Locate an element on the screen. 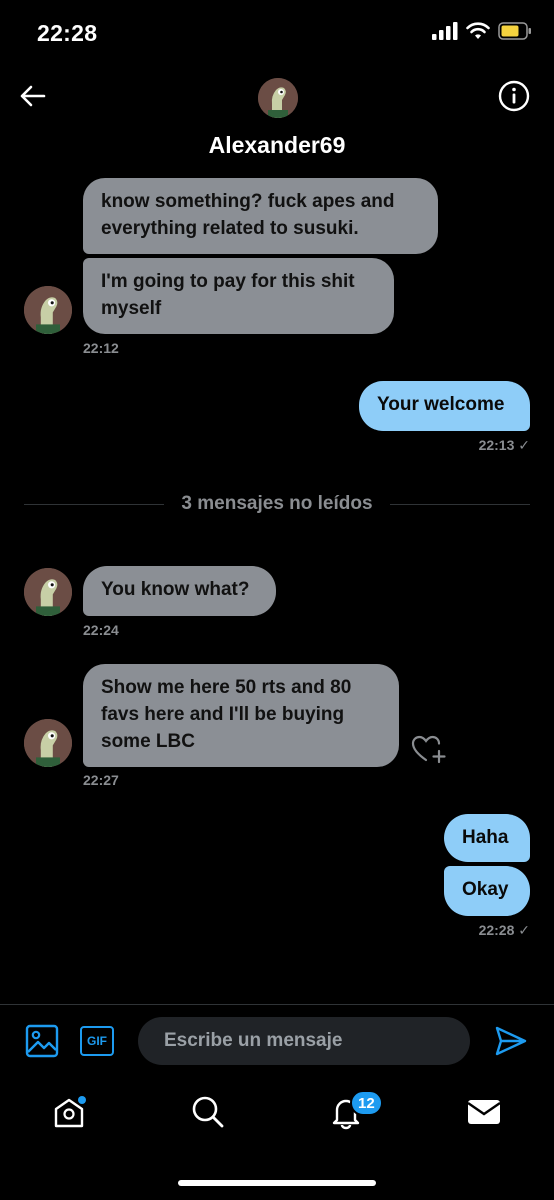 This screenshot has height=1200, width=554. send-icon is located at coordinates (511, 1044).